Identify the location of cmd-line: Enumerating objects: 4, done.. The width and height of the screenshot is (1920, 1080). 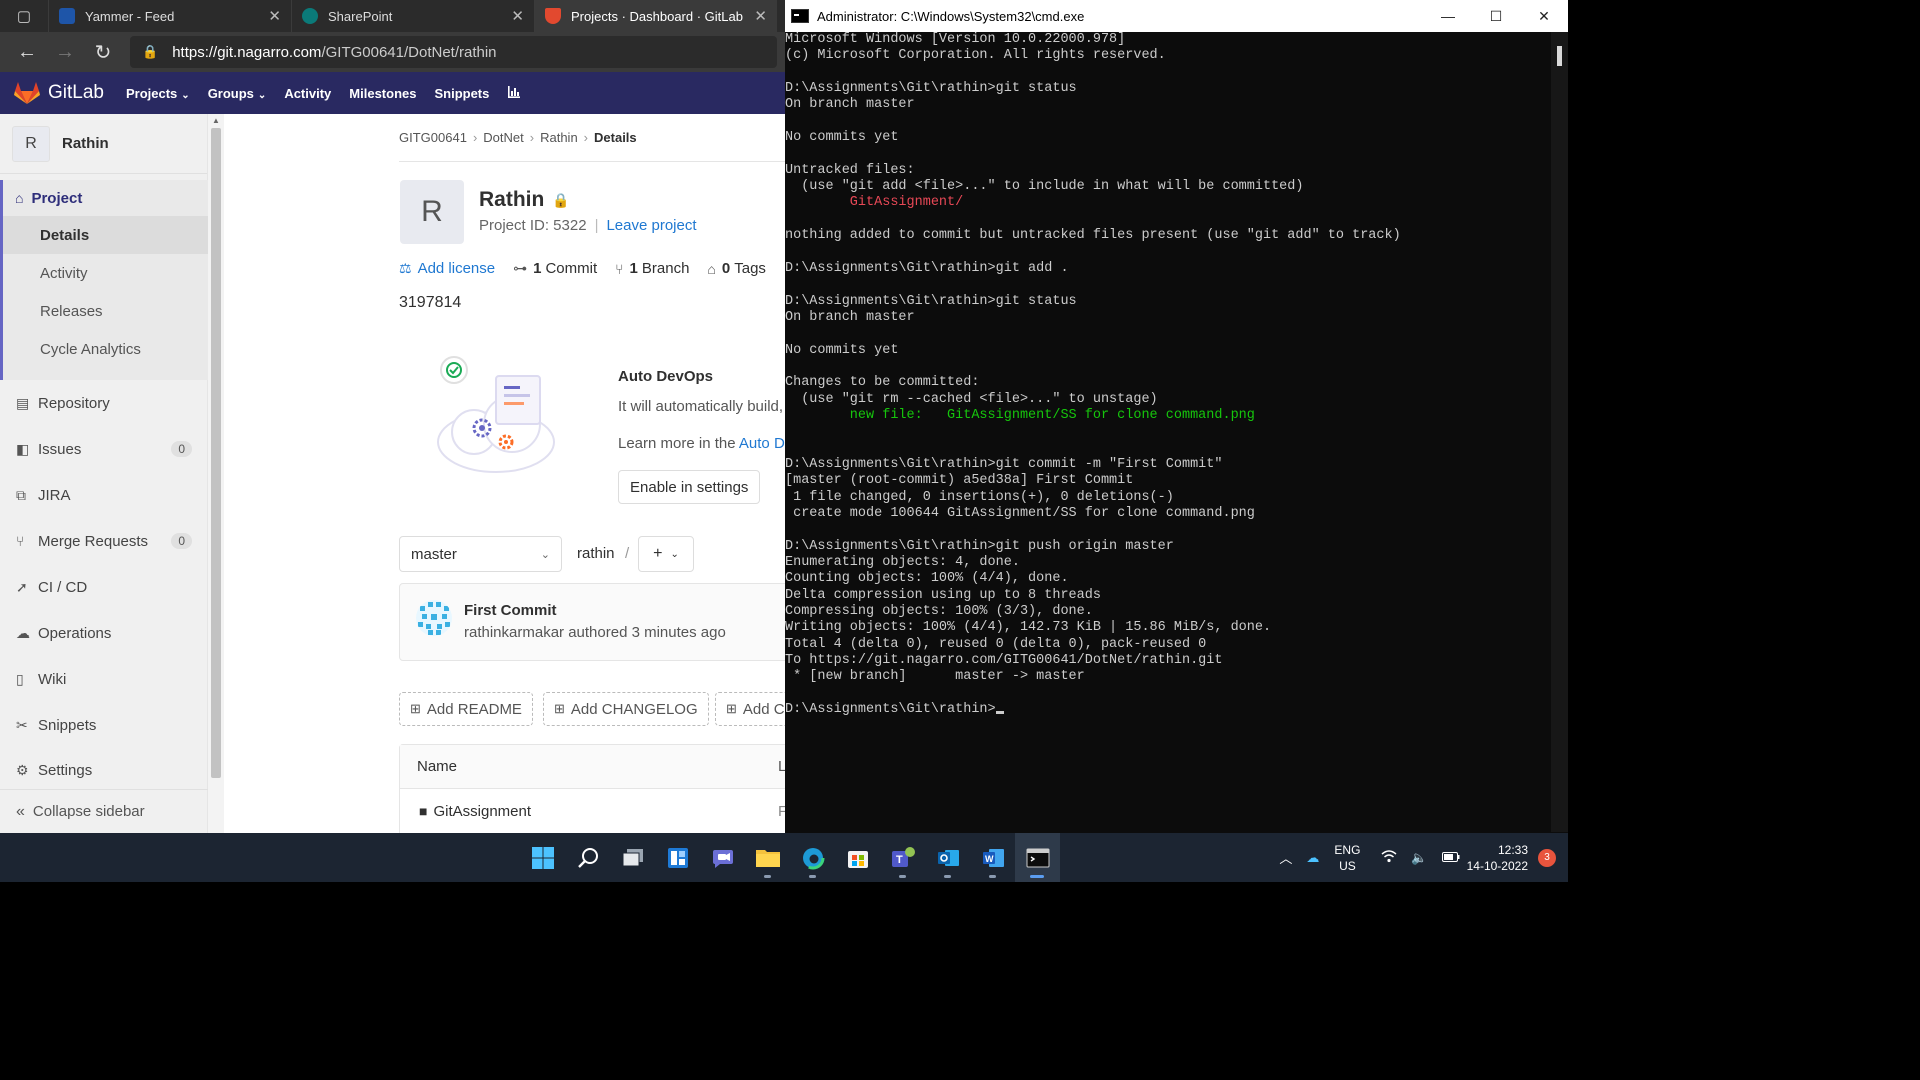
(902, 562).